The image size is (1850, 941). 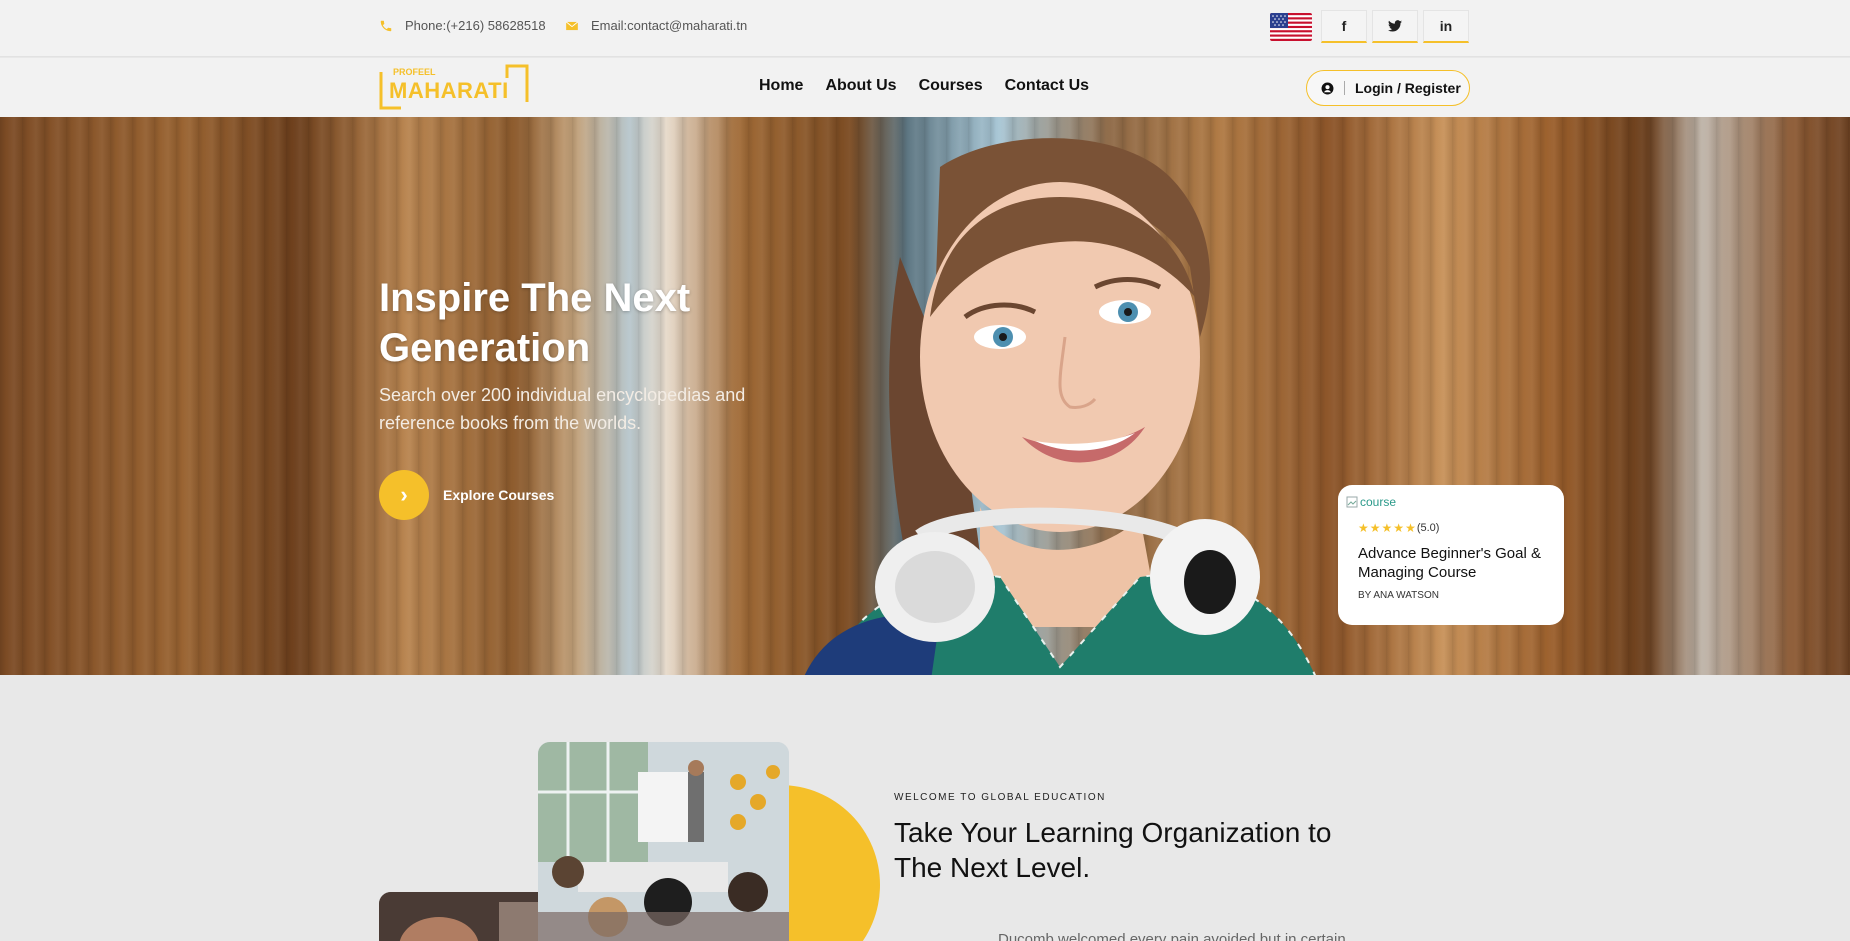 What do you see at coordinates (404, 495) in the screenshot?
I see `chevron-right-icon: ›` at bounding box center [404, 495].